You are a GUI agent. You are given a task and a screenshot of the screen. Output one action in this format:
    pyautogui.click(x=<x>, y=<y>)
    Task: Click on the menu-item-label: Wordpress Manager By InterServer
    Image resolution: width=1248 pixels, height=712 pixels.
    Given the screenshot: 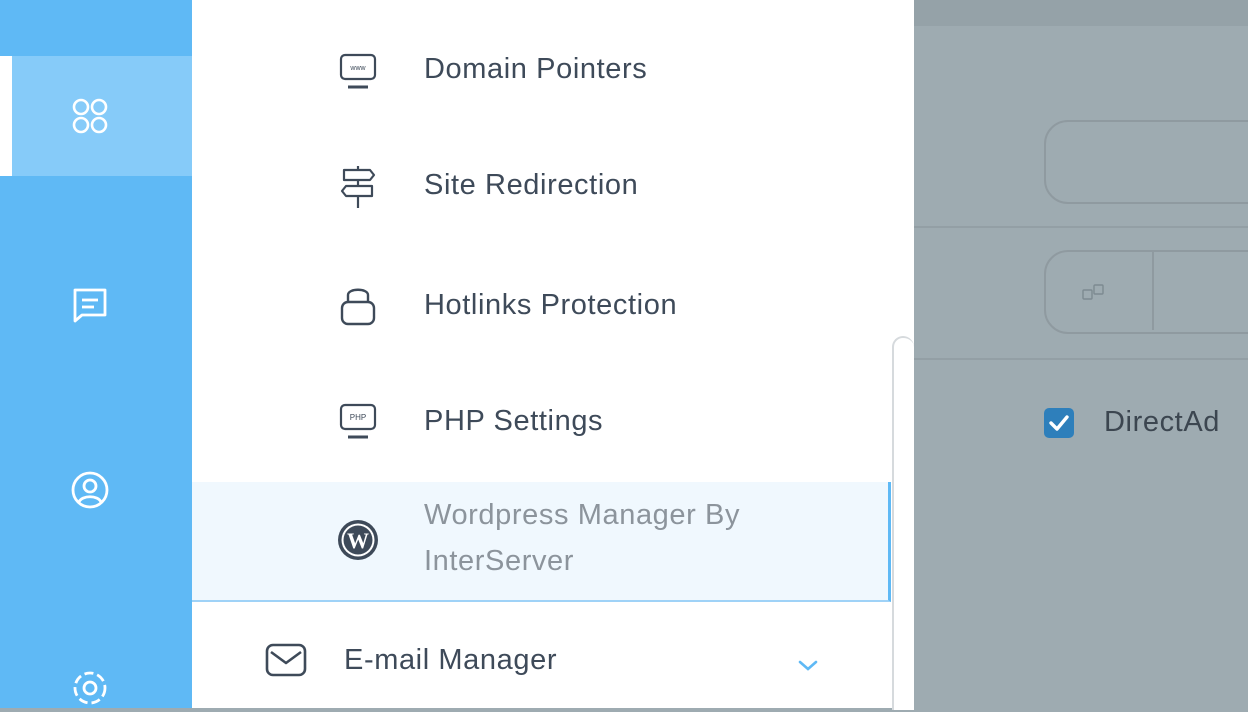 What is the action you would take?
    pyautogui.click(x=582, y=538)
    